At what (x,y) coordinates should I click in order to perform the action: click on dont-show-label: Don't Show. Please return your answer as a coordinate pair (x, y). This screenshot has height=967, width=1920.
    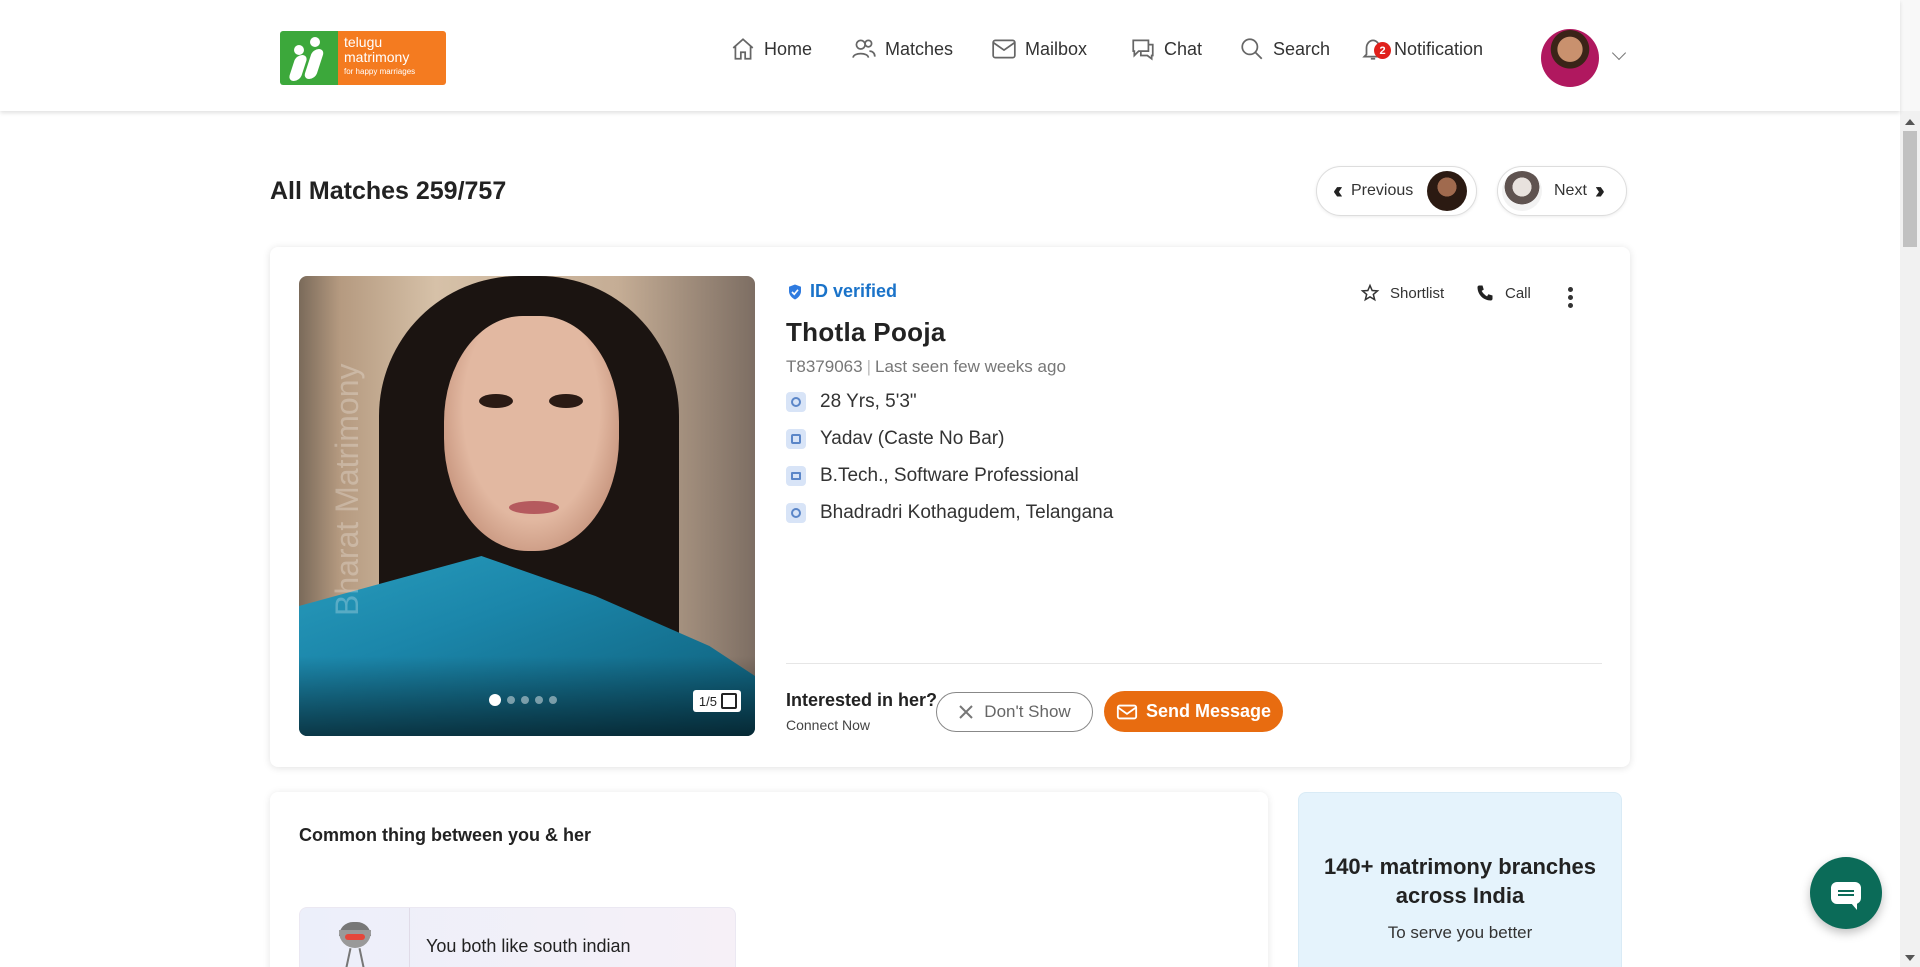
    Looking at the image, I should click on (1027, 711).